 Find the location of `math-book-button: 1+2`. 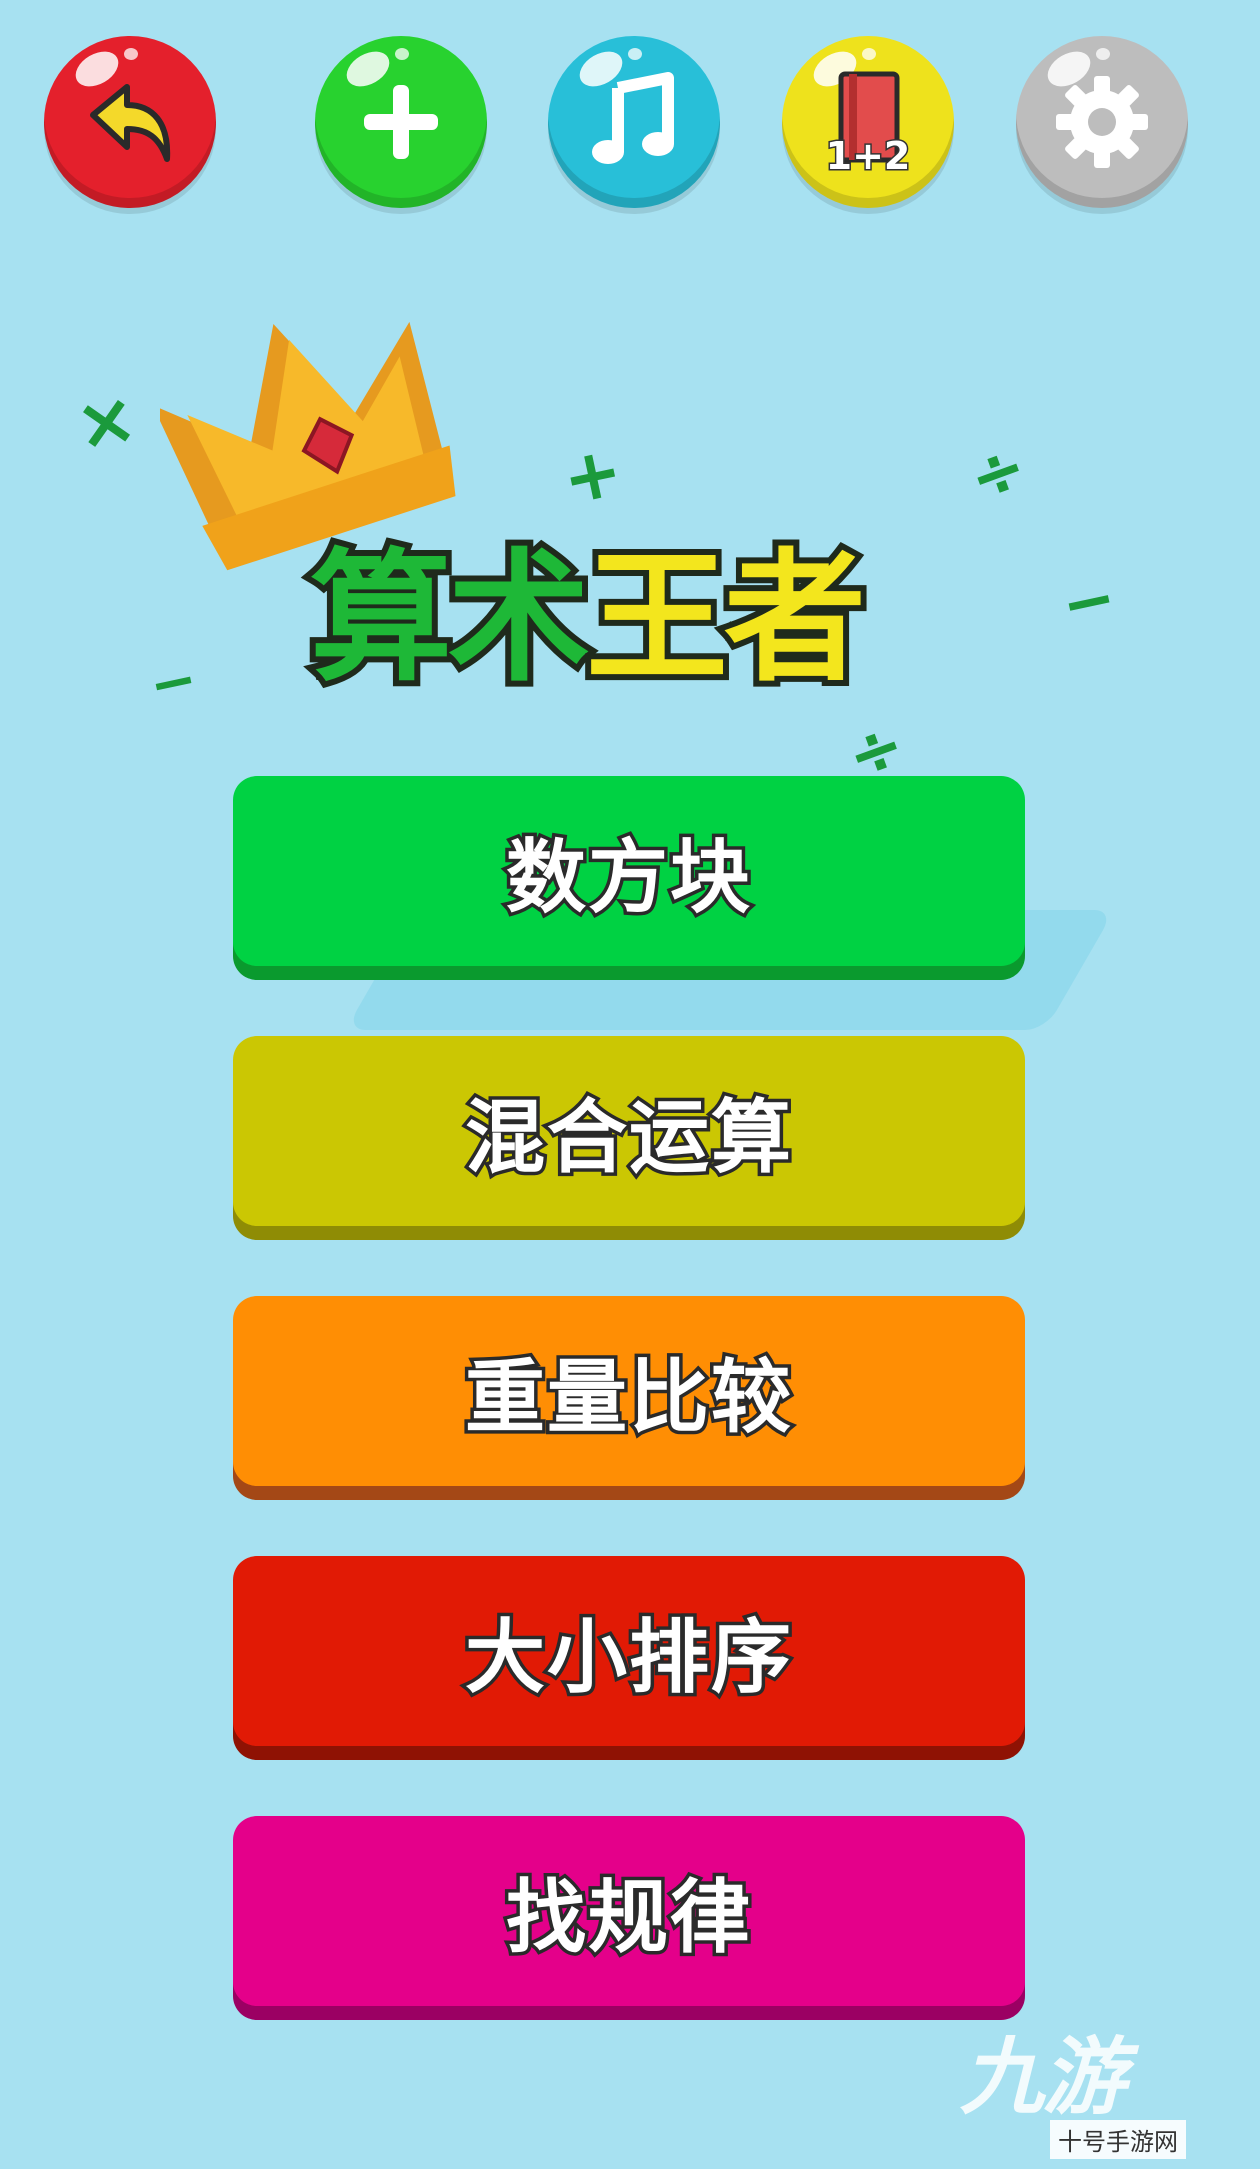

math-book-button: 1+2 is located at coordinates (868, 122).